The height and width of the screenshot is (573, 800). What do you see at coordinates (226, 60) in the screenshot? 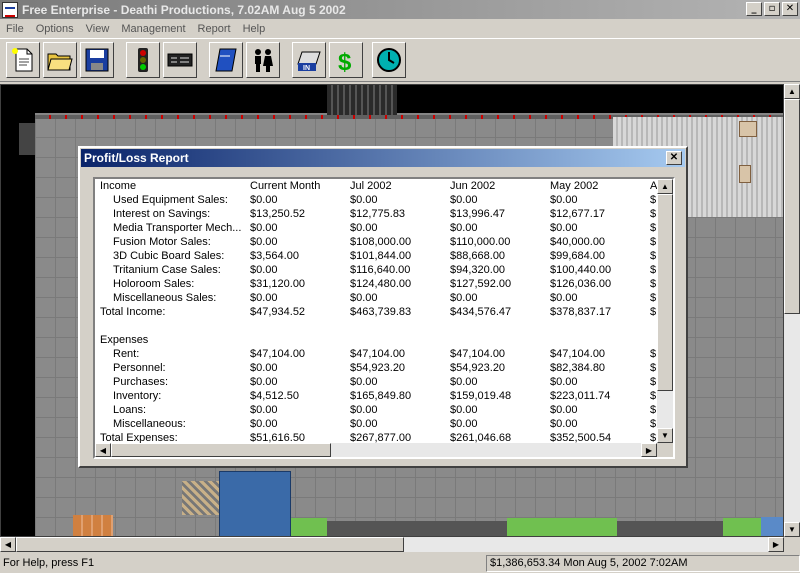
I see `book-button` at bounding box center [226, 60].